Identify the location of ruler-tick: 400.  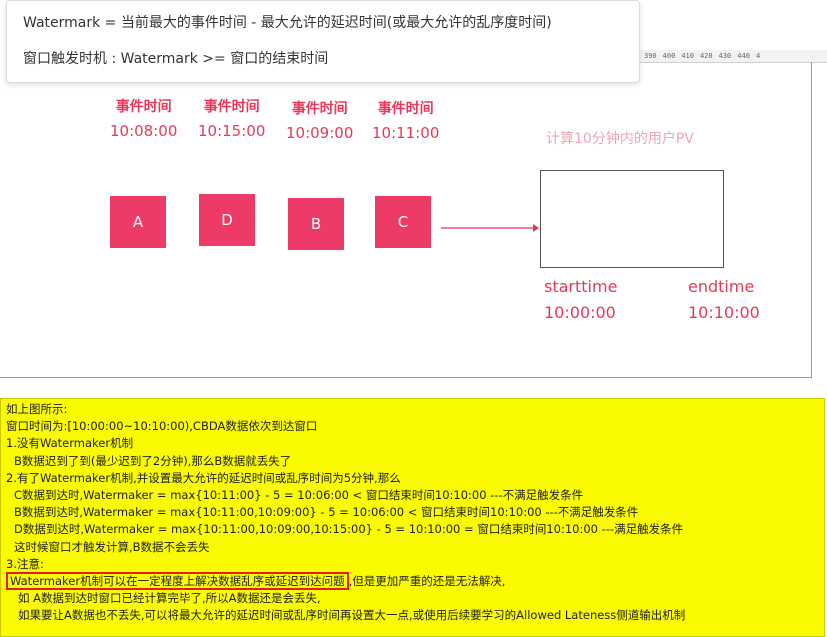
(669, 56).